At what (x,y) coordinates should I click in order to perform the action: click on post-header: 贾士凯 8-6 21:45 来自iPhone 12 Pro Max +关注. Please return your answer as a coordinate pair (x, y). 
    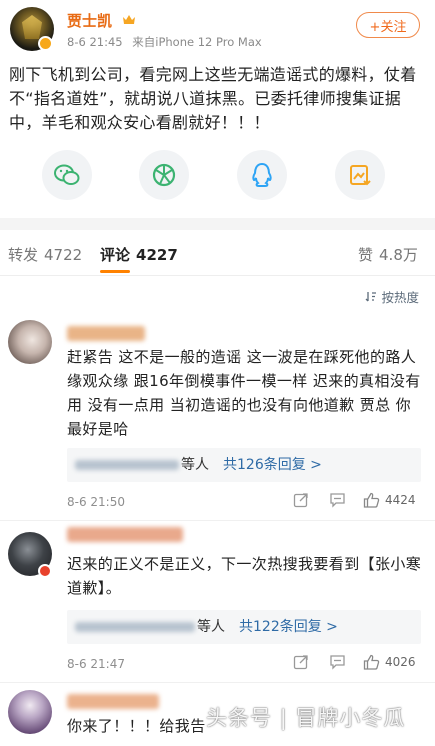
    Looking at the image, I should click on (217, 29).